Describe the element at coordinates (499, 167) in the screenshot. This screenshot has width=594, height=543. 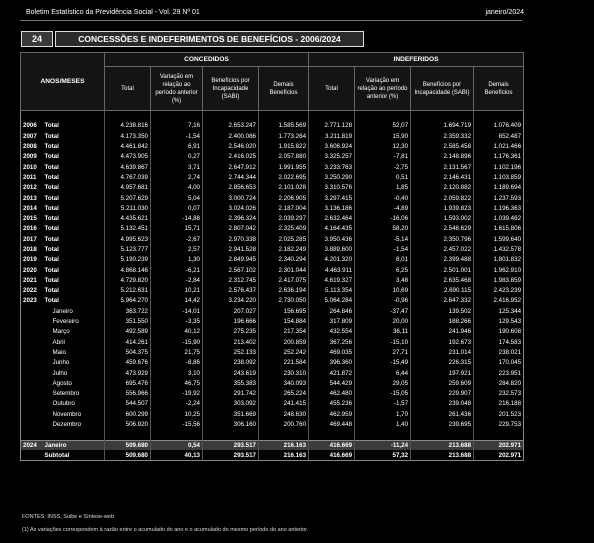
I see `indeferidos-cell: 1.102.196` at that location.